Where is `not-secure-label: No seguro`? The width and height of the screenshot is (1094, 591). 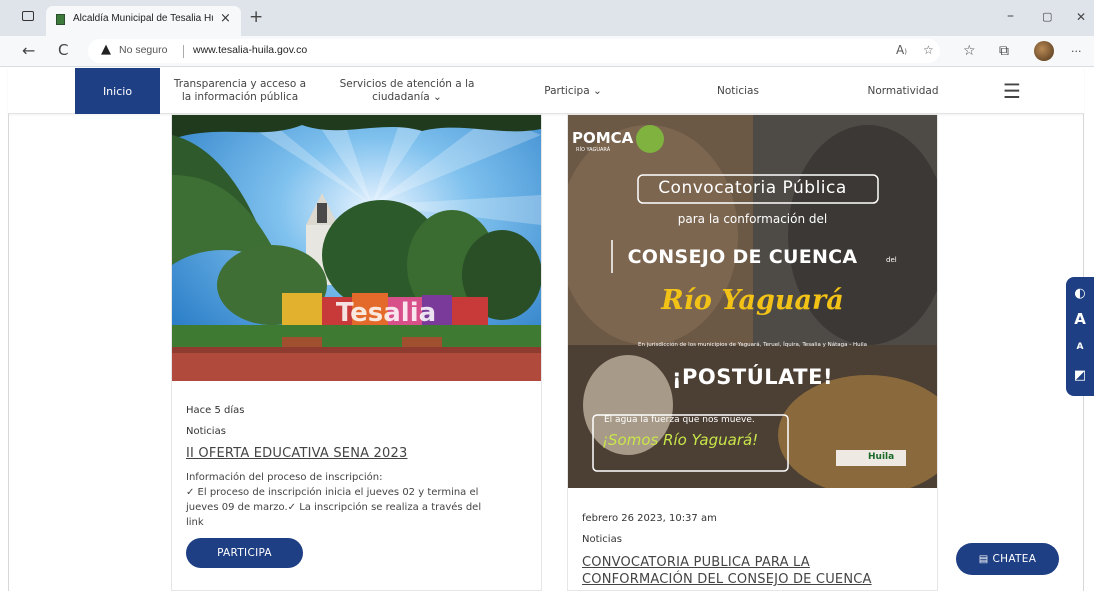 not-secure-label: No seguro is located at coordinates (143, 50).